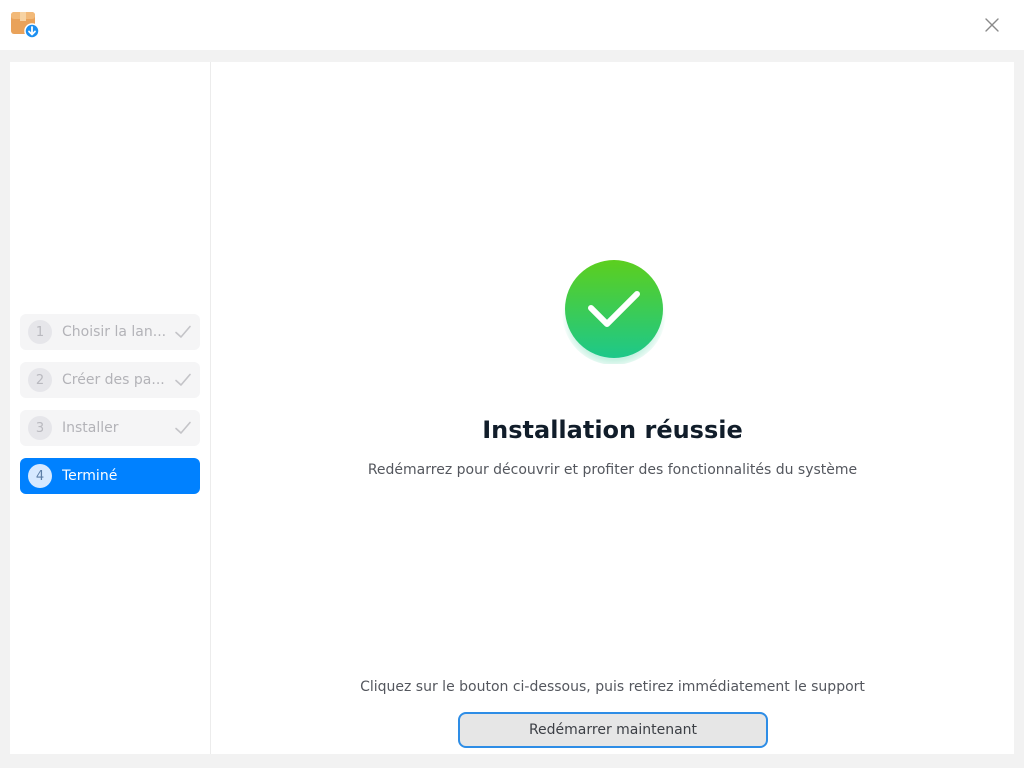 This screenshot has height=768, width=1024. What do you see at coordinates (40, 380) in the screenshot?
I see `step-number: 2` at bounding box center [40, 380].